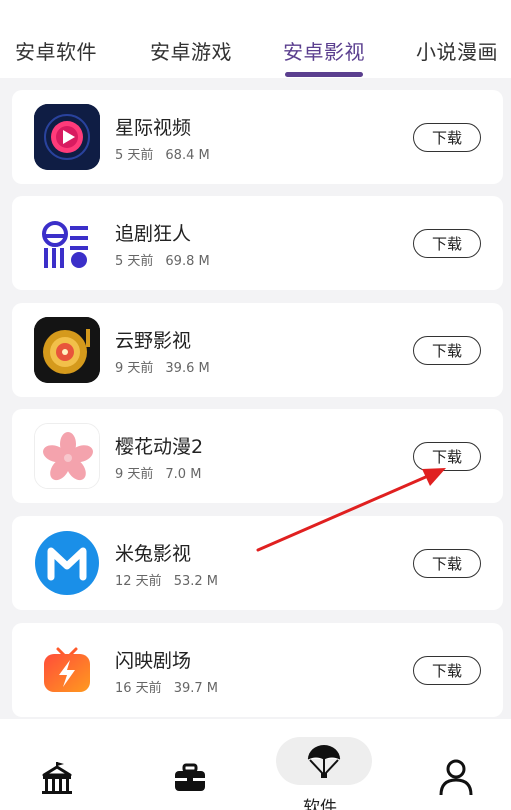  Describe the element at coordinates (190, 777) in the screenshot. I see `toolbox-icon` at that location.